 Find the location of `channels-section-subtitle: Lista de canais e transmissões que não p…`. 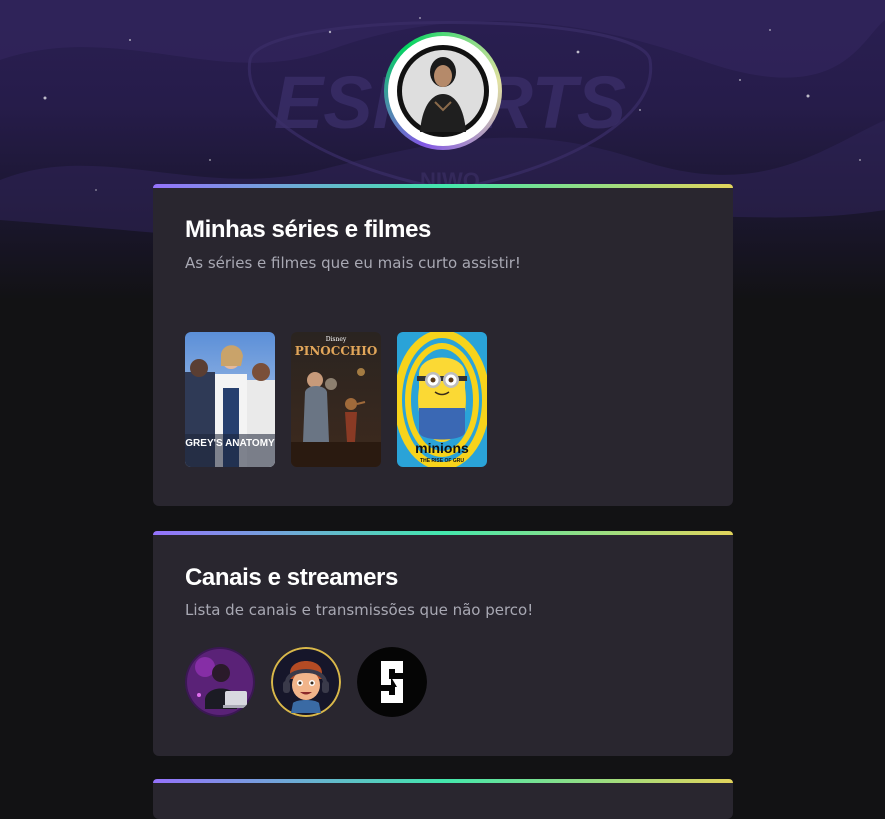

channels-section-subtitle: Lista de canais e transmissões que não p… is located at coordinates (359, 610).